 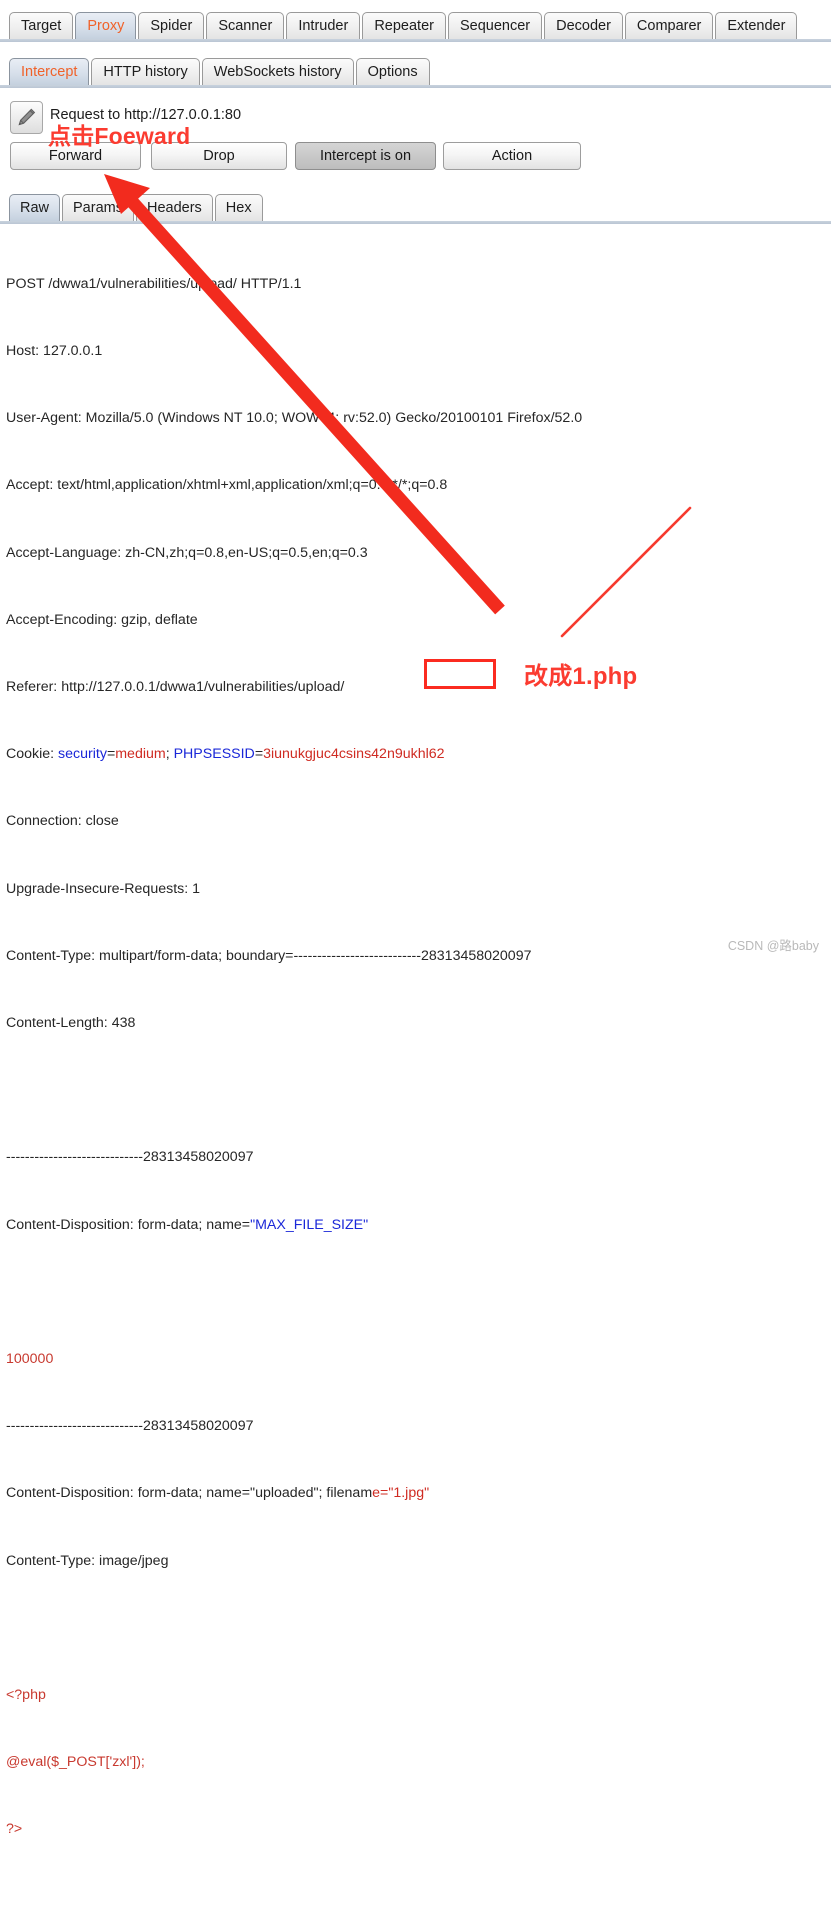 I want to click on tab-websockets-history: WebSockets history, so click(x=277, y=72).